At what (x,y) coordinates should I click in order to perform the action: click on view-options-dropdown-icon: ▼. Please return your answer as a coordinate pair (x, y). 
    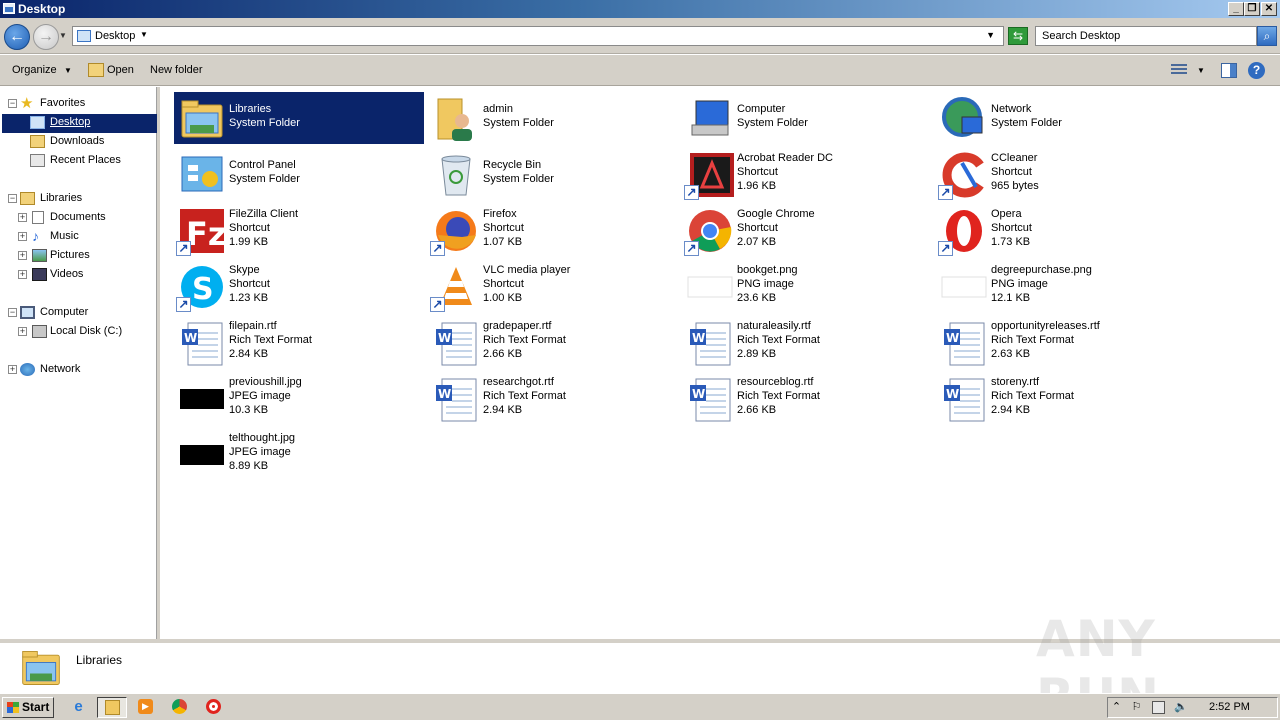
    Looking at the image, I should click on (1201, 70).